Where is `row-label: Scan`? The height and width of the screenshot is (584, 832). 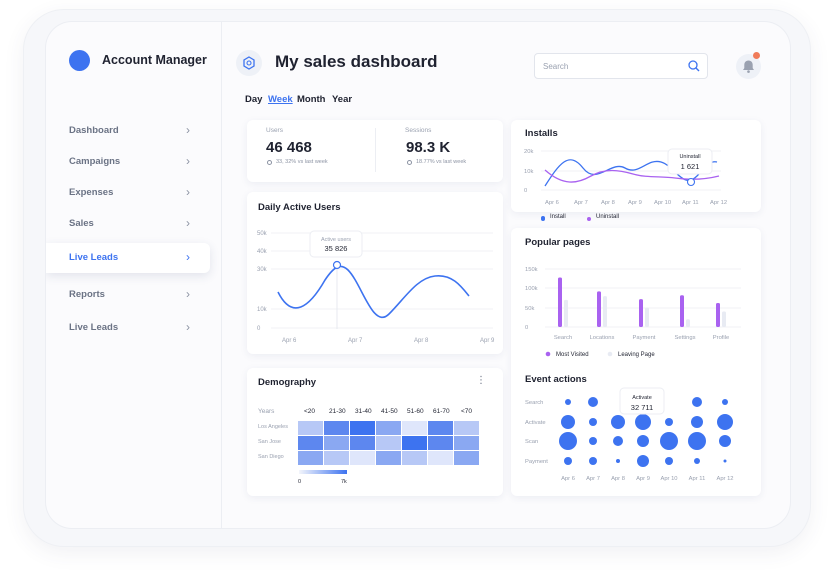 row-label: Scan is located at coordinates (531, 442).